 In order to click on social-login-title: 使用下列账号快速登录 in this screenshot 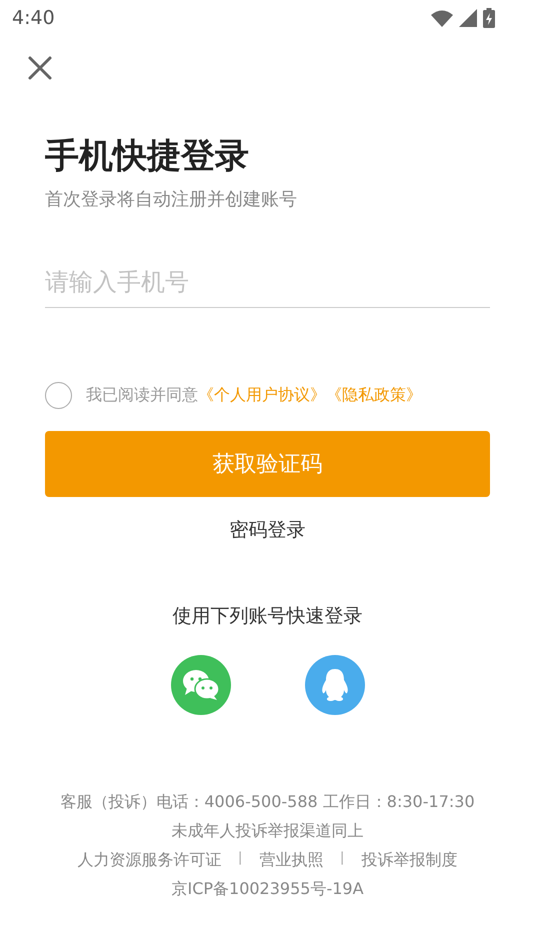, I will do `click(268, 616)`.